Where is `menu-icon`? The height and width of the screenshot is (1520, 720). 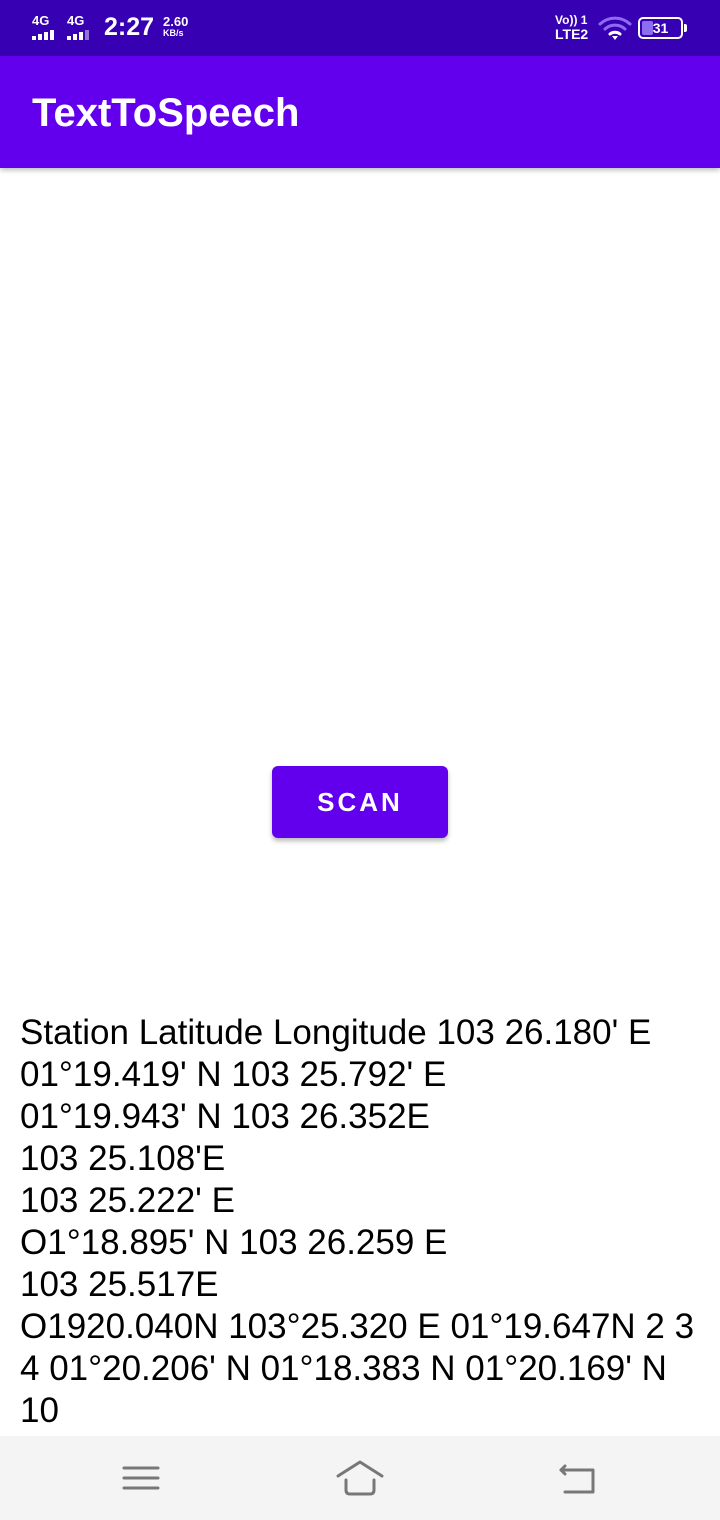 menu-icon is located at coordinates (141, 1478).